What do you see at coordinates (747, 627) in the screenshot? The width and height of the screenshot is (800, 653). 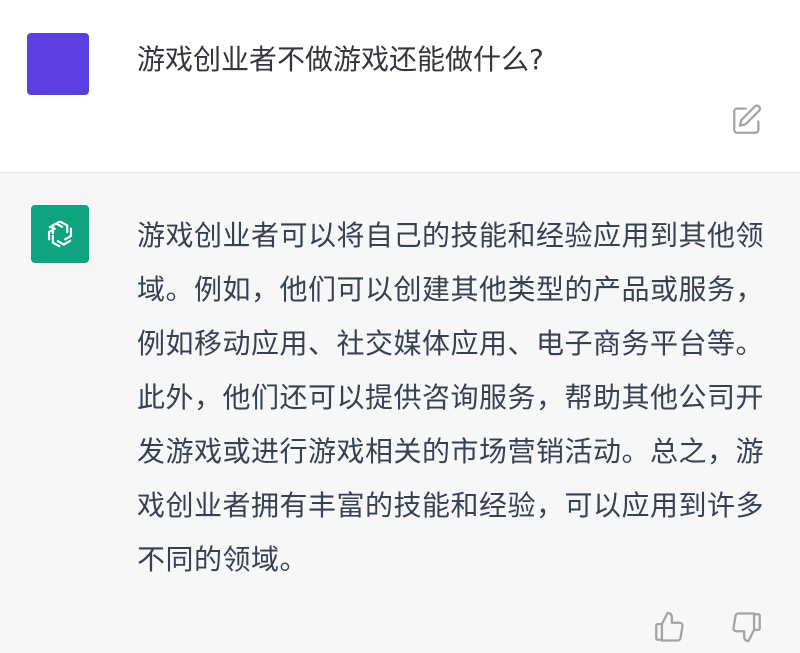 I see `thumbs-down-icon` at bounding box center [747, 627].